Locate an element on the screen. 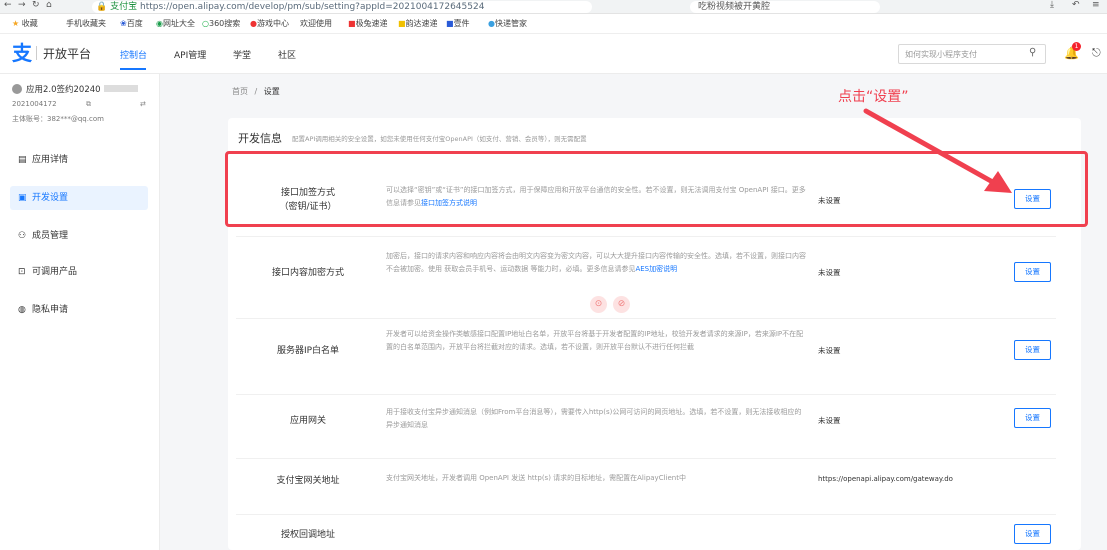 The height and width of the screenshot is (550, 1107). annotation-text: 点击“设置” is located at coordinates (873, 97).